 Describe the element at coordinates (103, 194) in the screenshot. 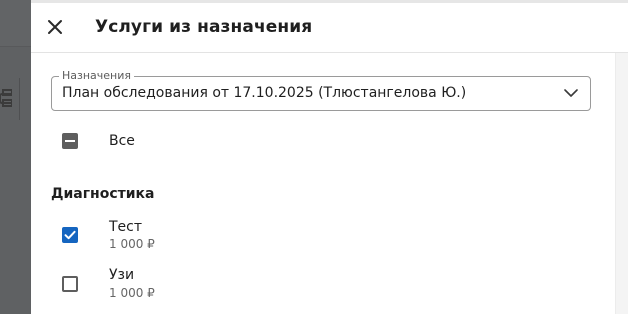

I see `section-title-diagnostics: Диагностика` at that location.